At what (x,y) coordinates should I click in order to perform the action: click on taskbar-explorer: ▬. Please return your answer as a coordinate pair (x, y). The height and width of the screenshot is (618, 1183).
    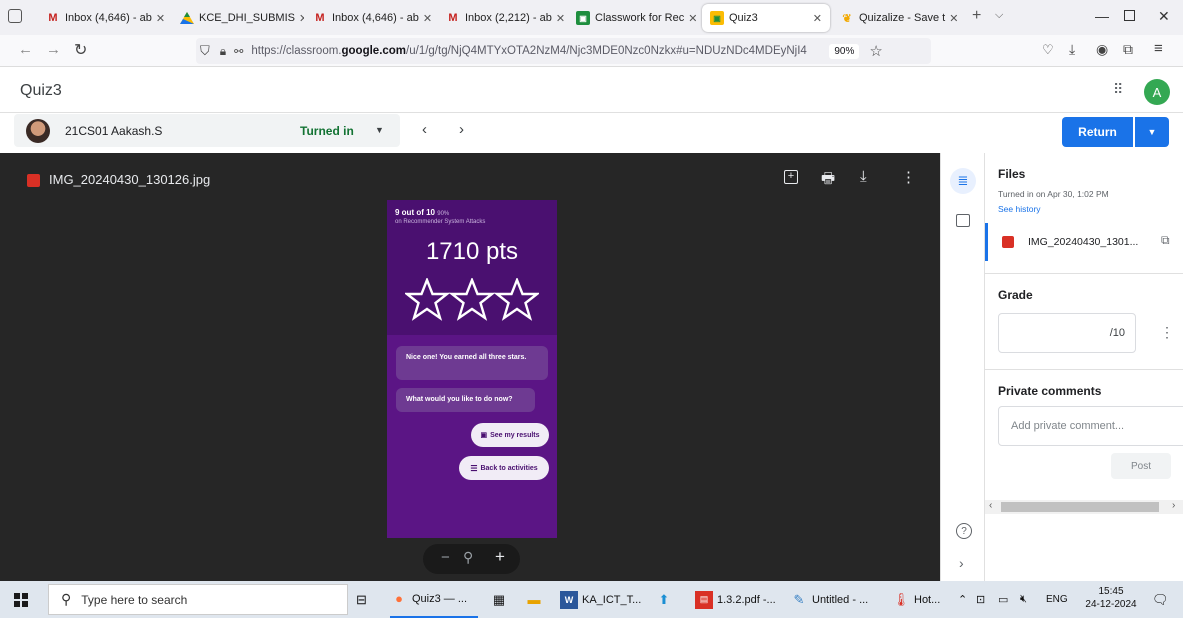
    Looking at the image, I should click on (536, 599).